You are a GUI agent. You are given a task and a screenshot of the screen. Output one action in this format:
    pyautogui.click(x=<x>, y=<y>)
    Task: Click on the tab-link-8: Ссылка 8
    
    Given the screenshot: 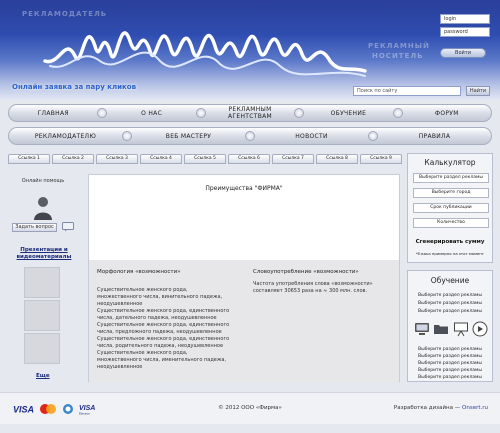 What is the action you would take?
    pyautogui.click(x=337, y=159)
    